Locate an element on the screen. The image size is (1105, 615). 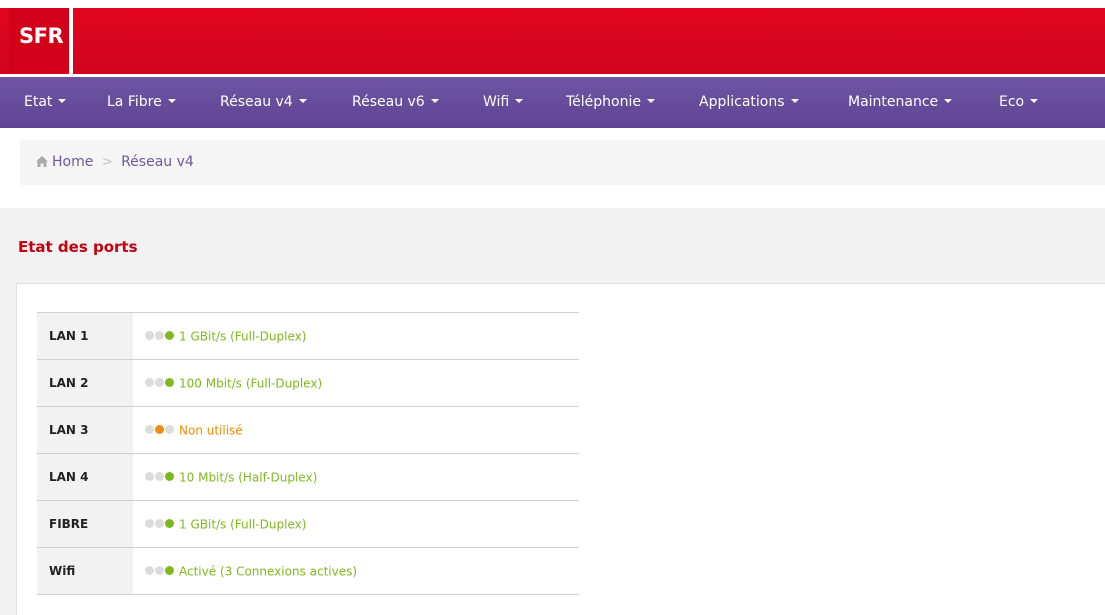
sfr-logo: SFR is located at coordinates (41, 41).